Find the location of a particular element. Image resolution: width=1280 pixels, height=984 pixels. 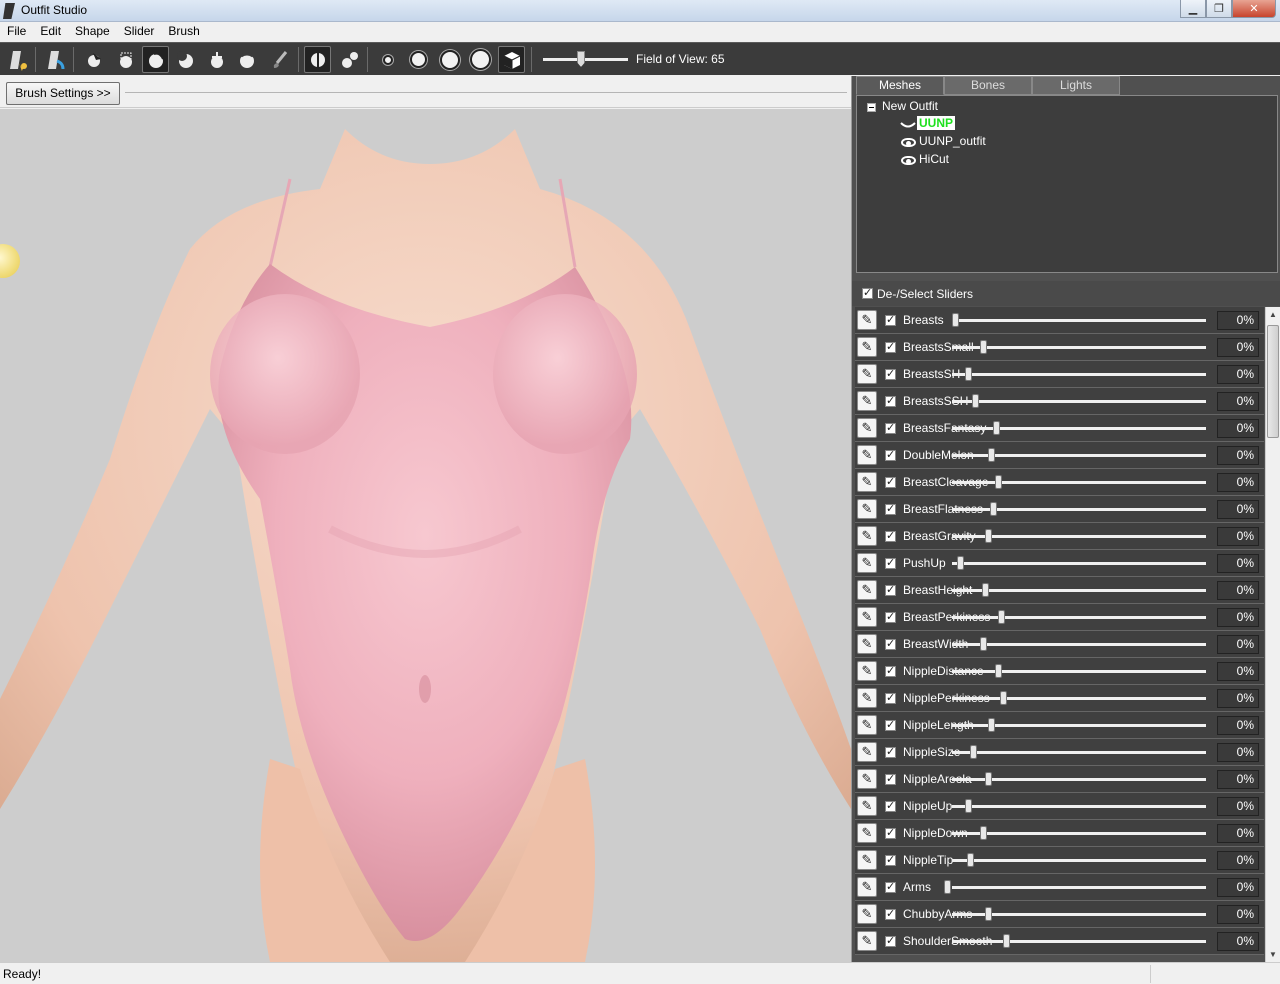

scroll-up-icon: ▲ is located at coordinates (1273, 314).